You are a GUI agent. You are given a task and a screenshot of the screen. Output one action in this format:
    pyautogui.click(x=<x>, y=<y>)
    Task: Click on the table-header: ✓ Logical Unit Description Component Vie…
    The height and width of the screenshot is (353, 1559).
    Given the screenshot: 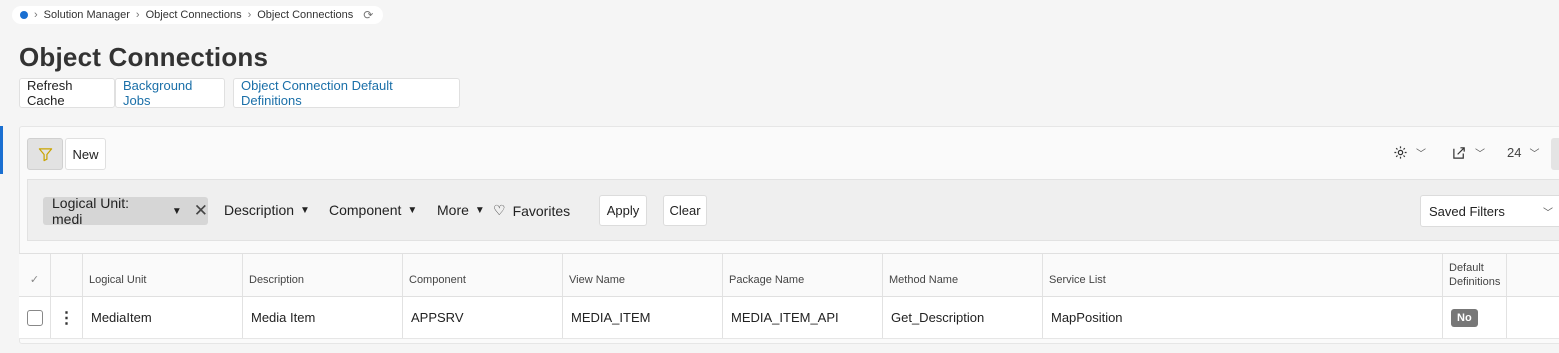 What is the action you would take?
    pyautogui.click(x=789, y=275)
    